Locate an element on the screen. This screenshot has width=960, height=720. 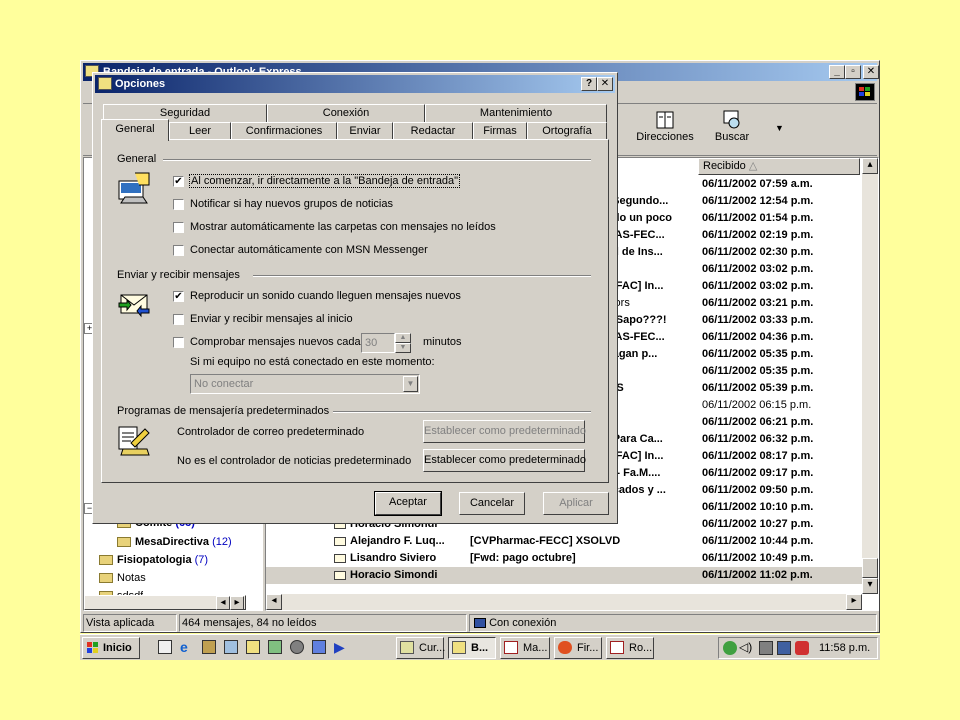
tab-spelling: Ortografía is located at coordinates (567, 131).